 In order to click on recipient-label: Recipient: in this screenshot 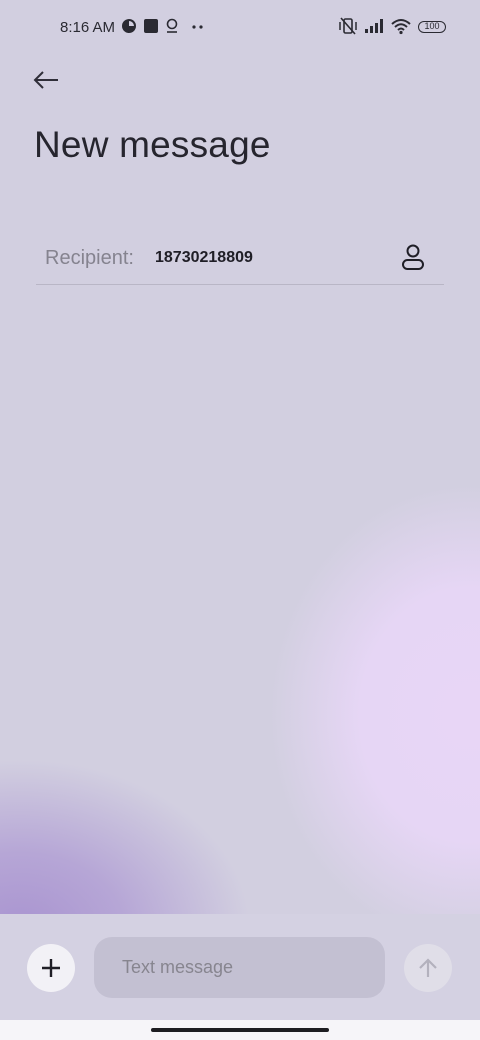, I will do `click(89, 258)`.